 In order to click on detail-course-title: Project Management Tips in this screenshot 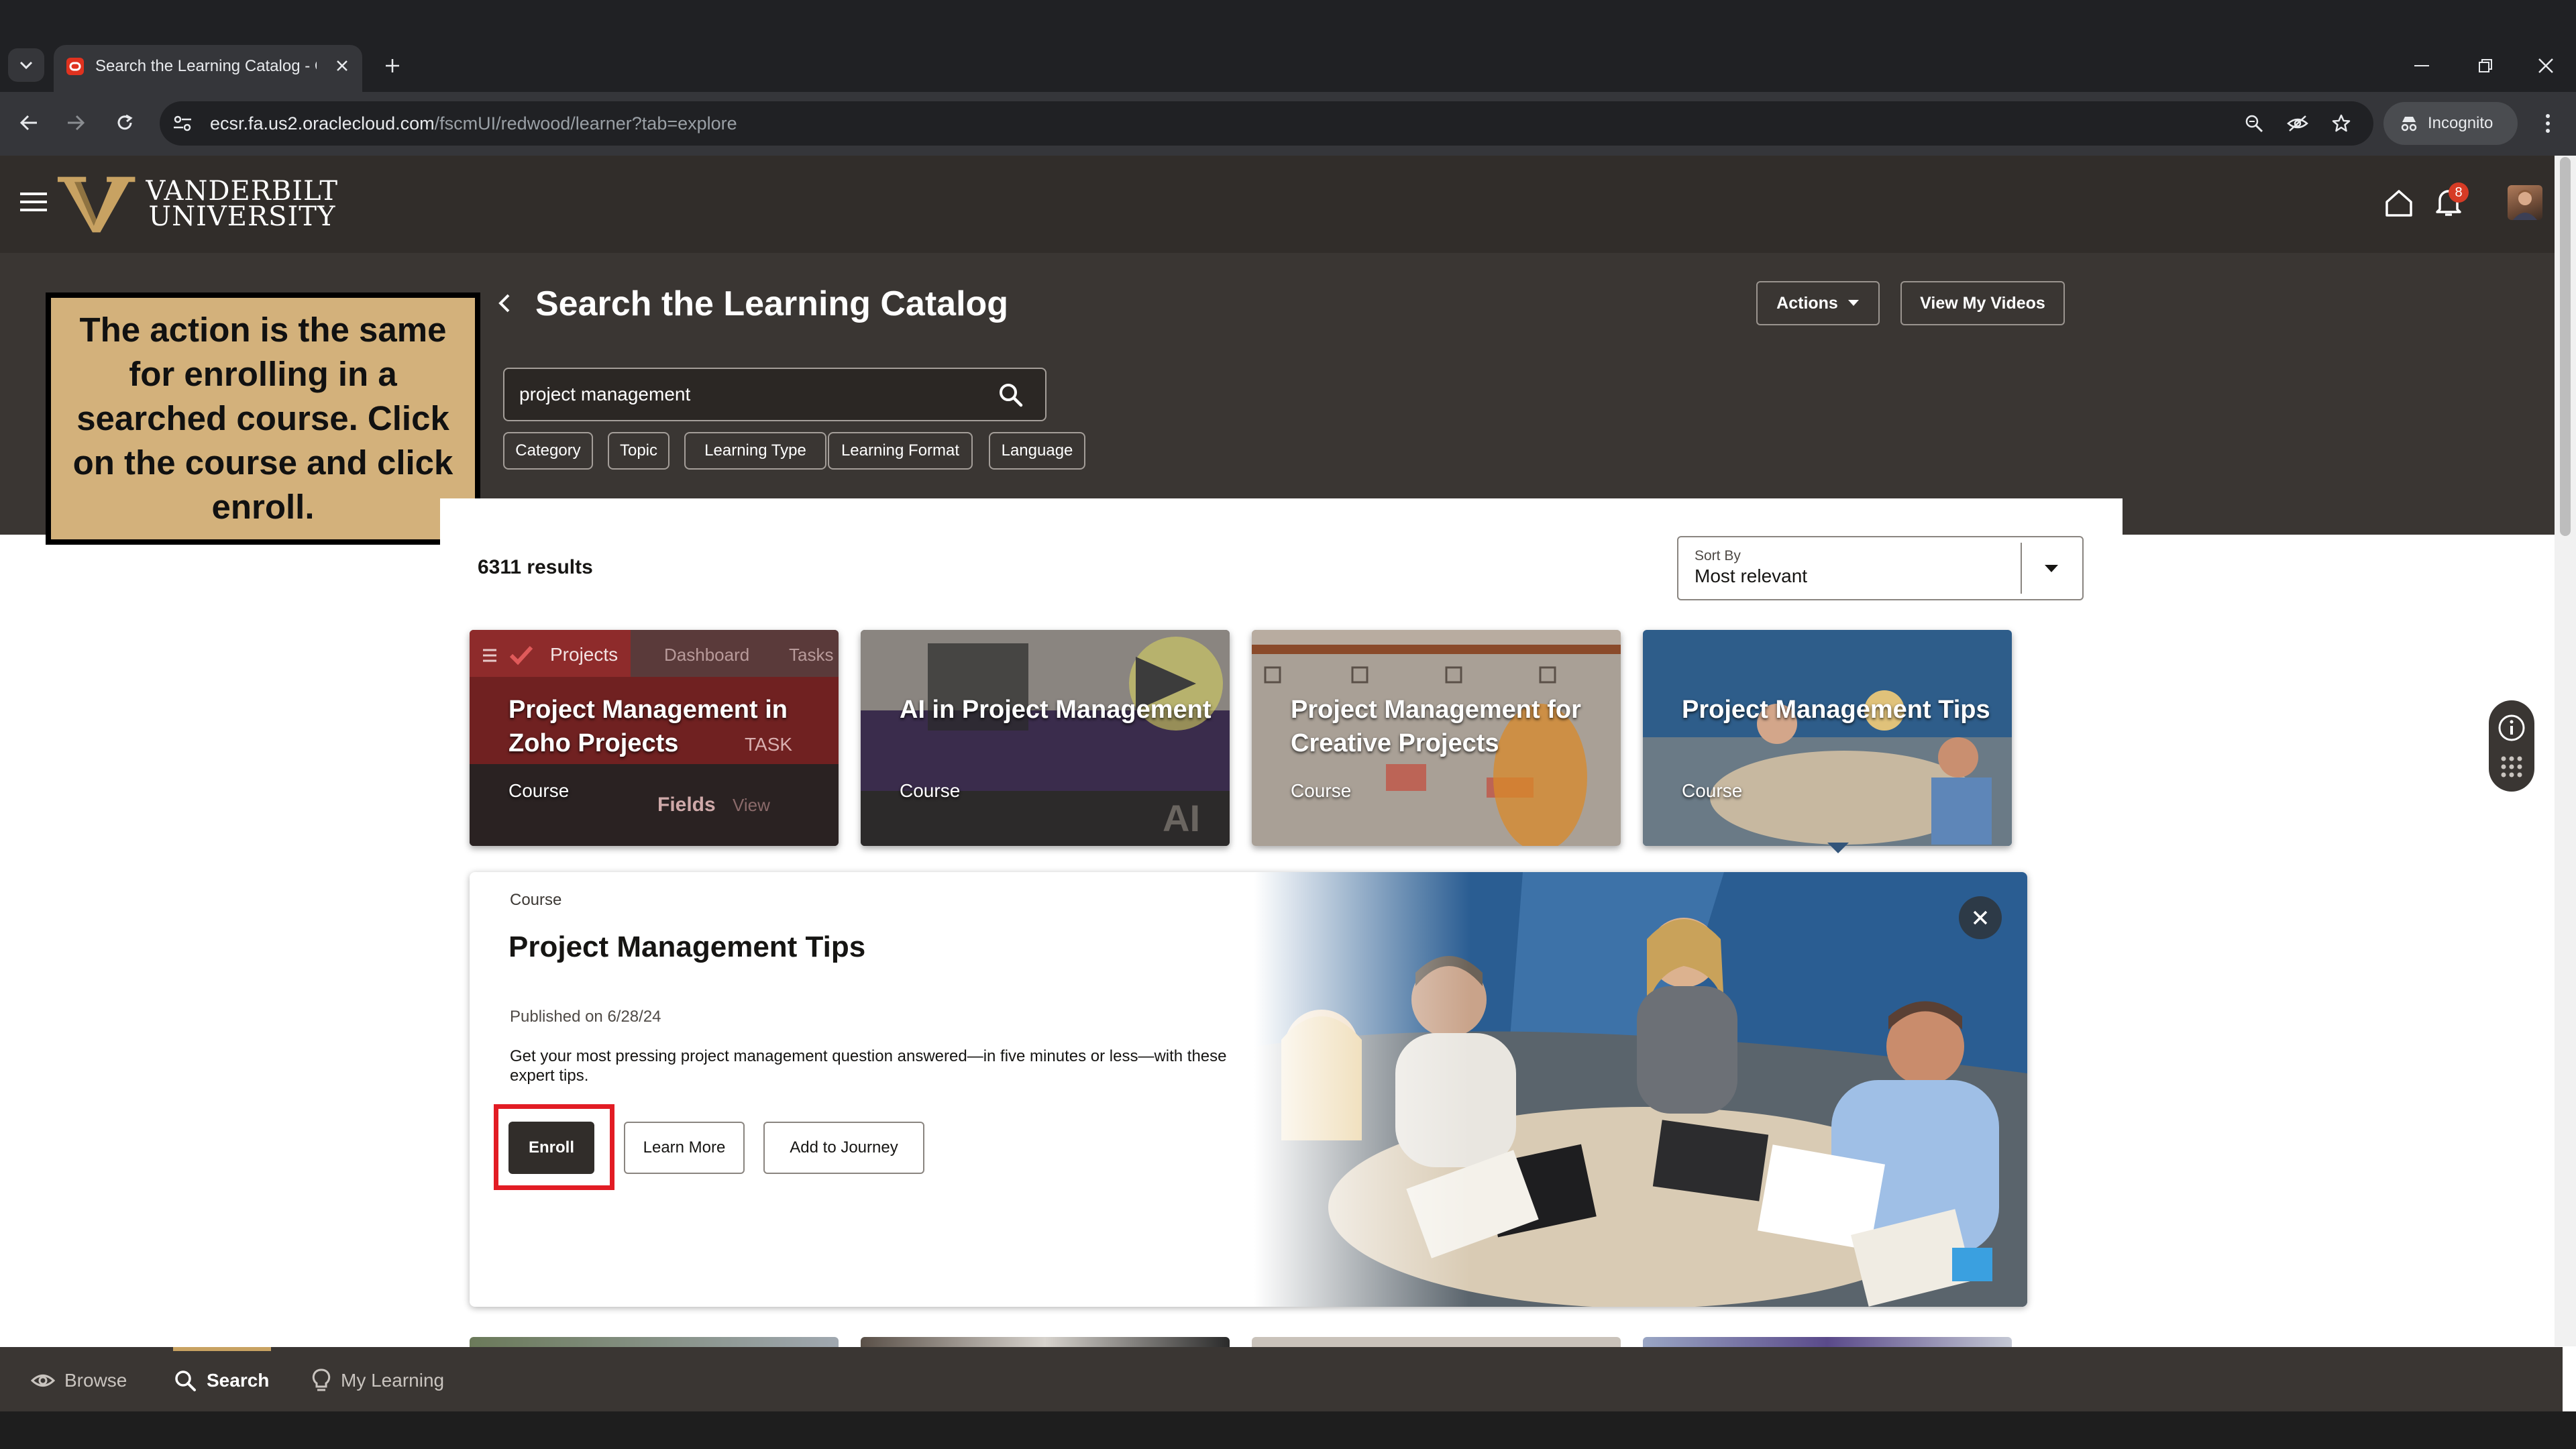, I will do `click(687, 946)`.